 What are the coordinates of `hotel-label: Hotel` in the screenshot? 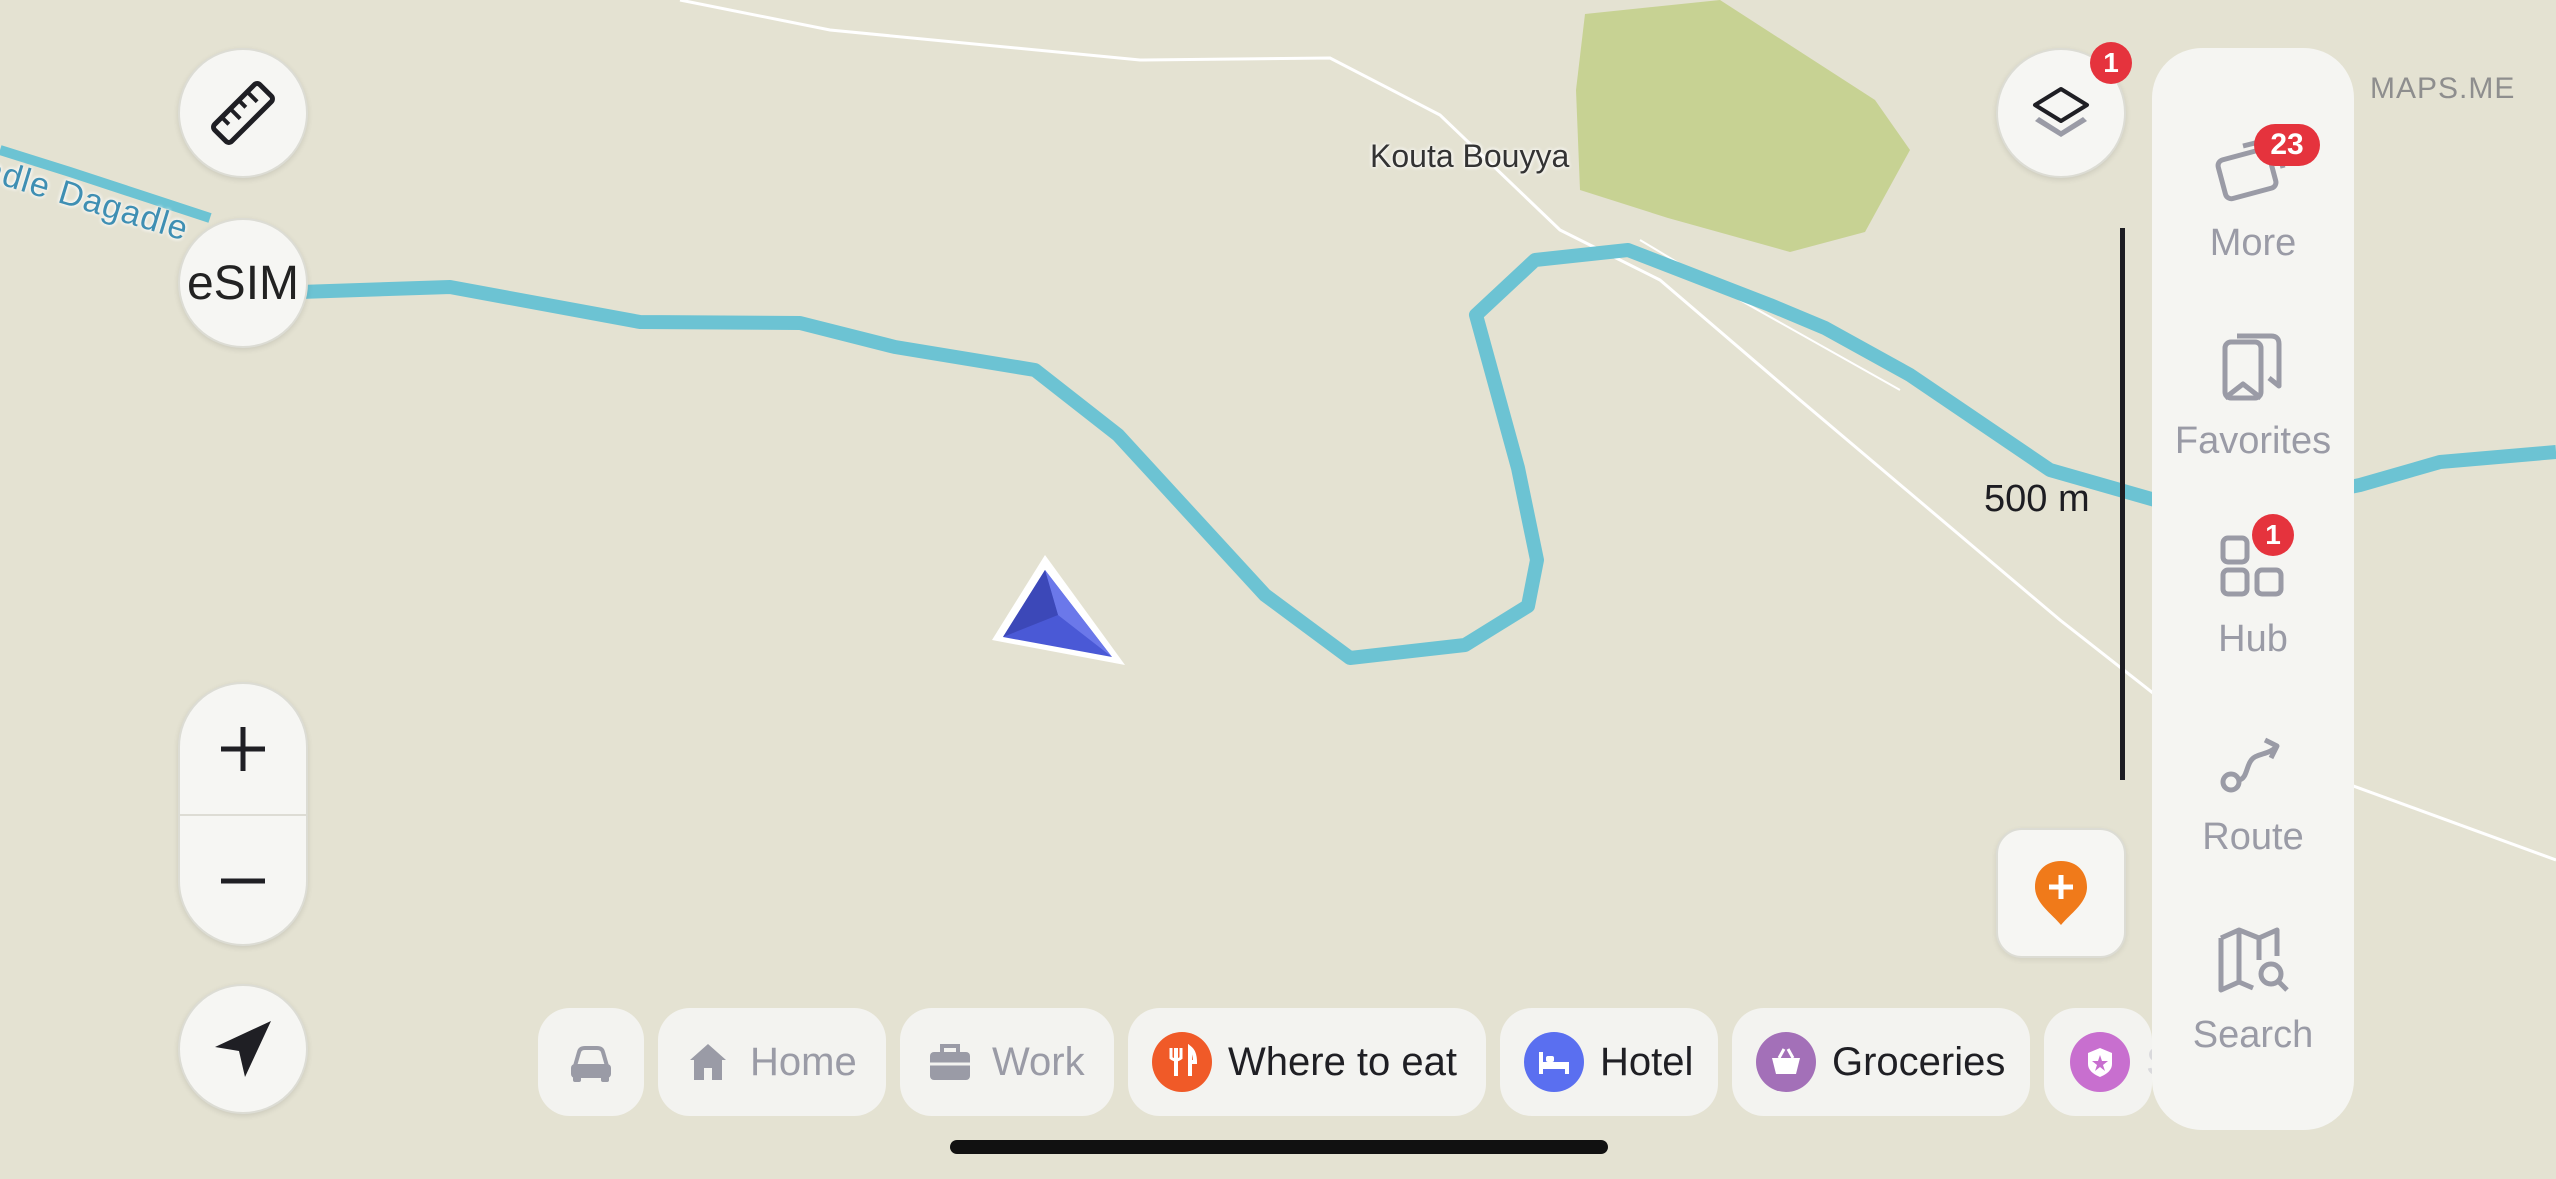 It's located at (1647, 1061).